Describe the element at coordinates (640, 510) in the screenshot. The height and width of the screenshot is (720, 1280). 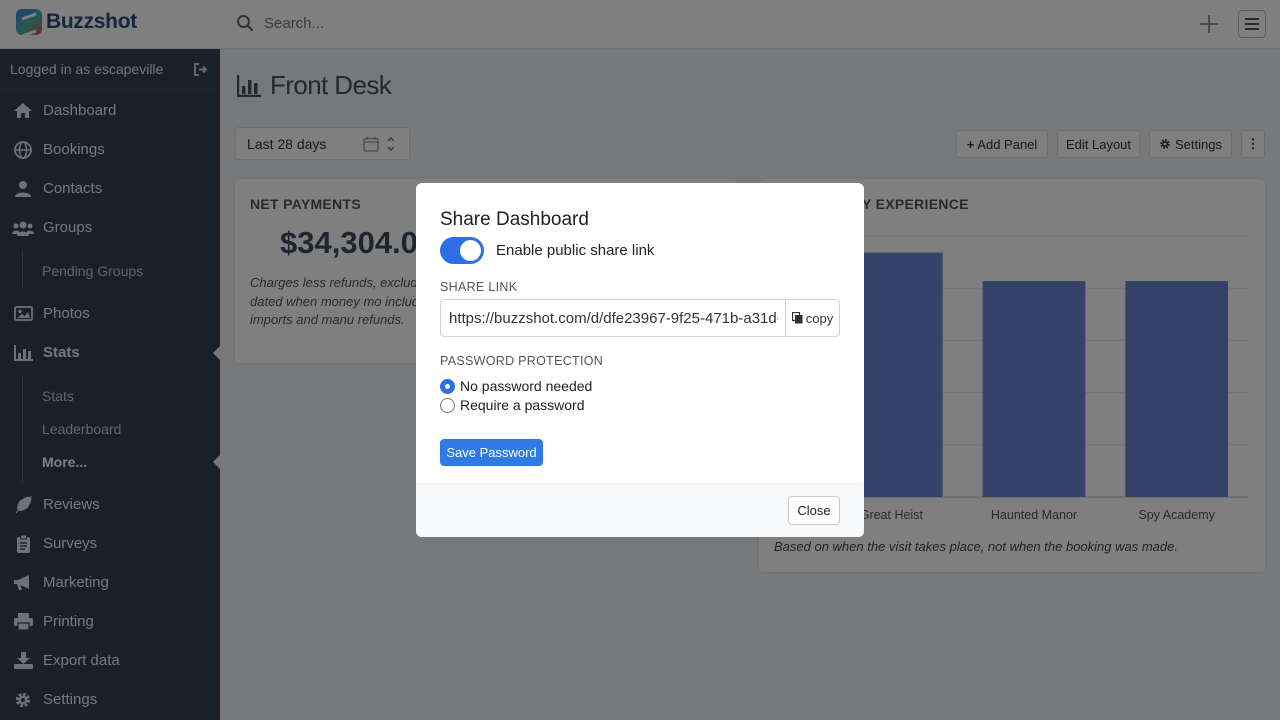
I see `modal-footer: Close` at that location.